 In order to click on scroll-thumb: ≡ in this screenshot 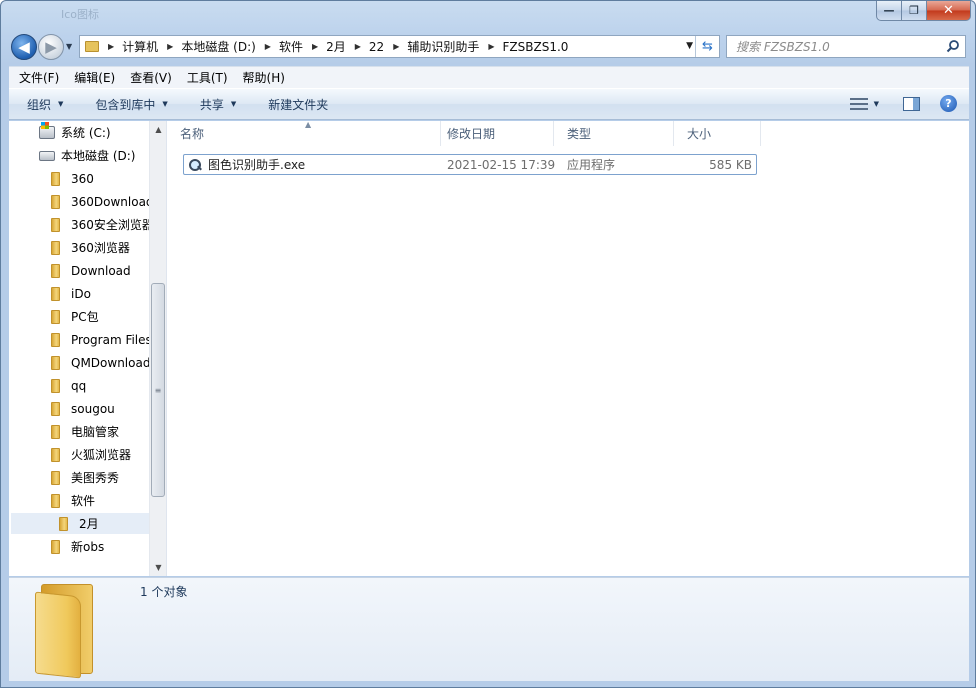, I will do `click(158, 390)`.